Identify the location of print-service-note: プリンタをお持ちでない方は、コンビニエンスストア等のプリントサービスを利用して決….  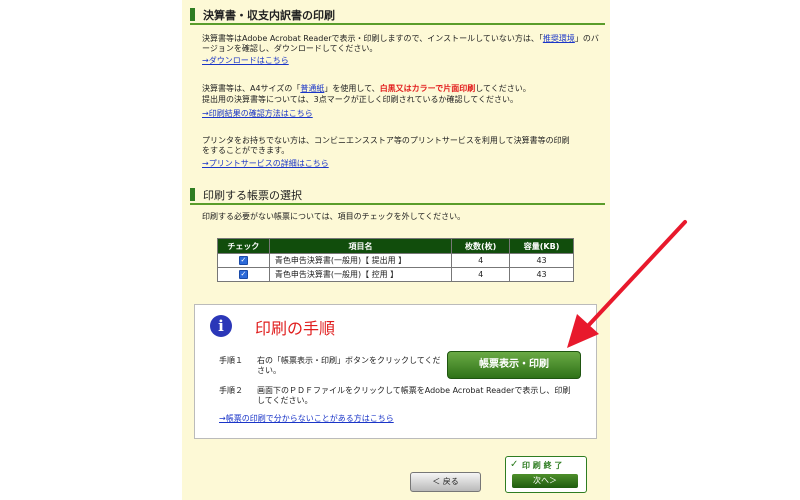
(386, 145).